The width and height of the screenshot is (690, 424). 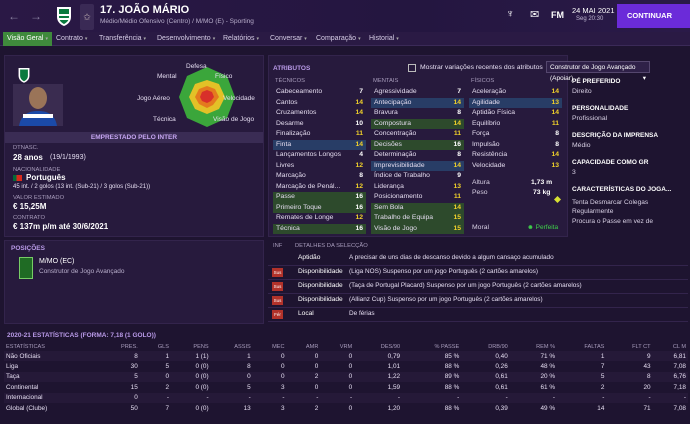 I want to click on physical-attribute-row: Equilíbrio 11, so click(x=515, y=124).